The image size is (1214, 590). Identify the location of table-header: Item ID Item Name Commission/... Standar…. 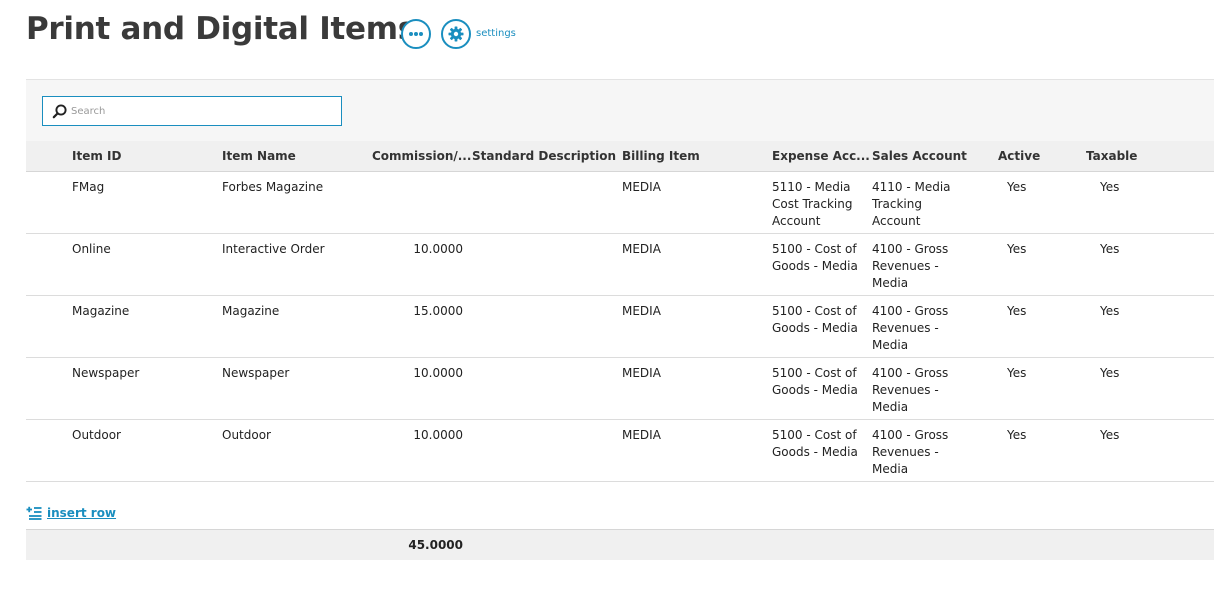
(620, 156).